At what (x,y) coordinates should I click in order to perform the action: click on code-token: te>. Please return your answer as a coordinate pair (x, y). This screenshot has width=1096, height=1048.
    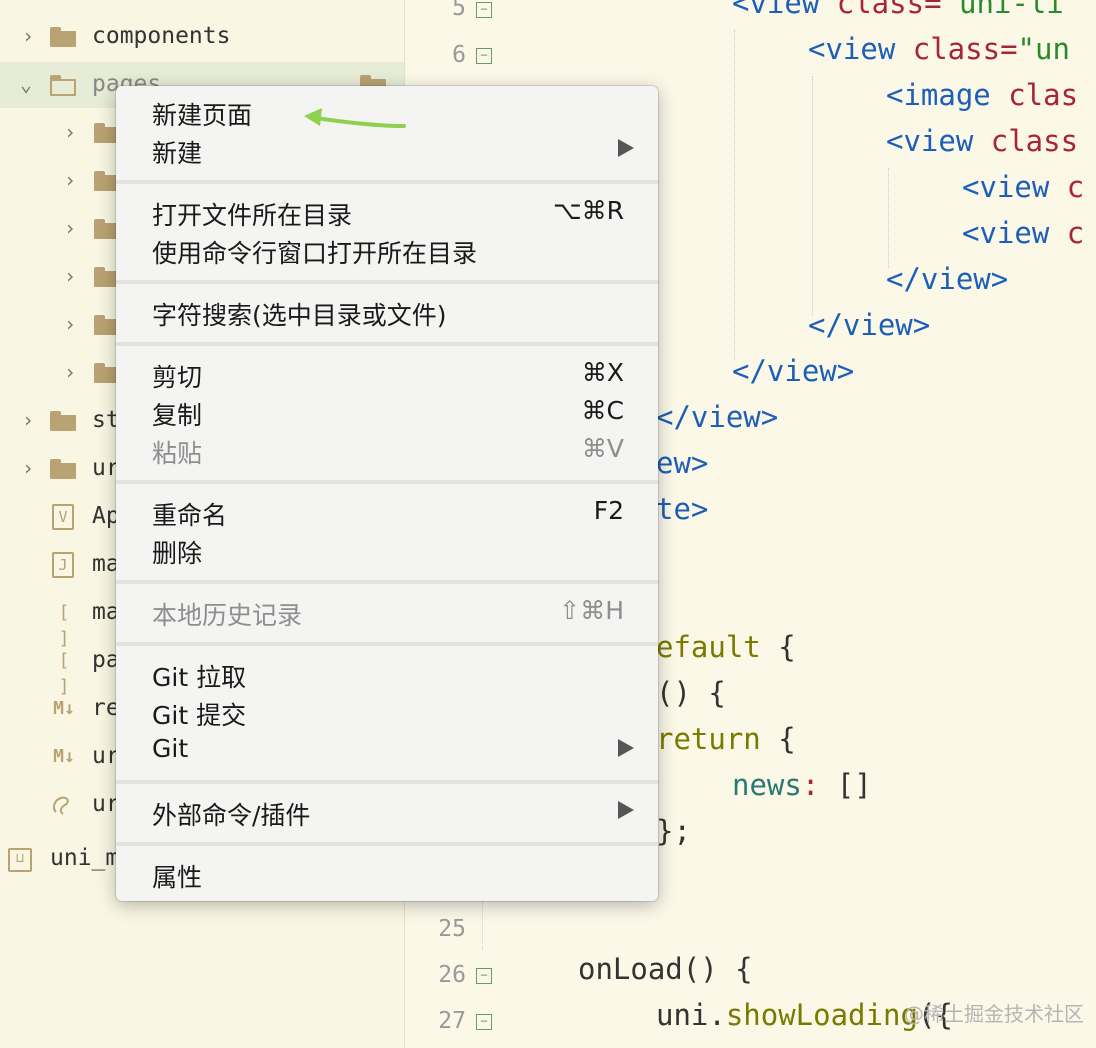
    Looking at the image, I should click on (682, 509).